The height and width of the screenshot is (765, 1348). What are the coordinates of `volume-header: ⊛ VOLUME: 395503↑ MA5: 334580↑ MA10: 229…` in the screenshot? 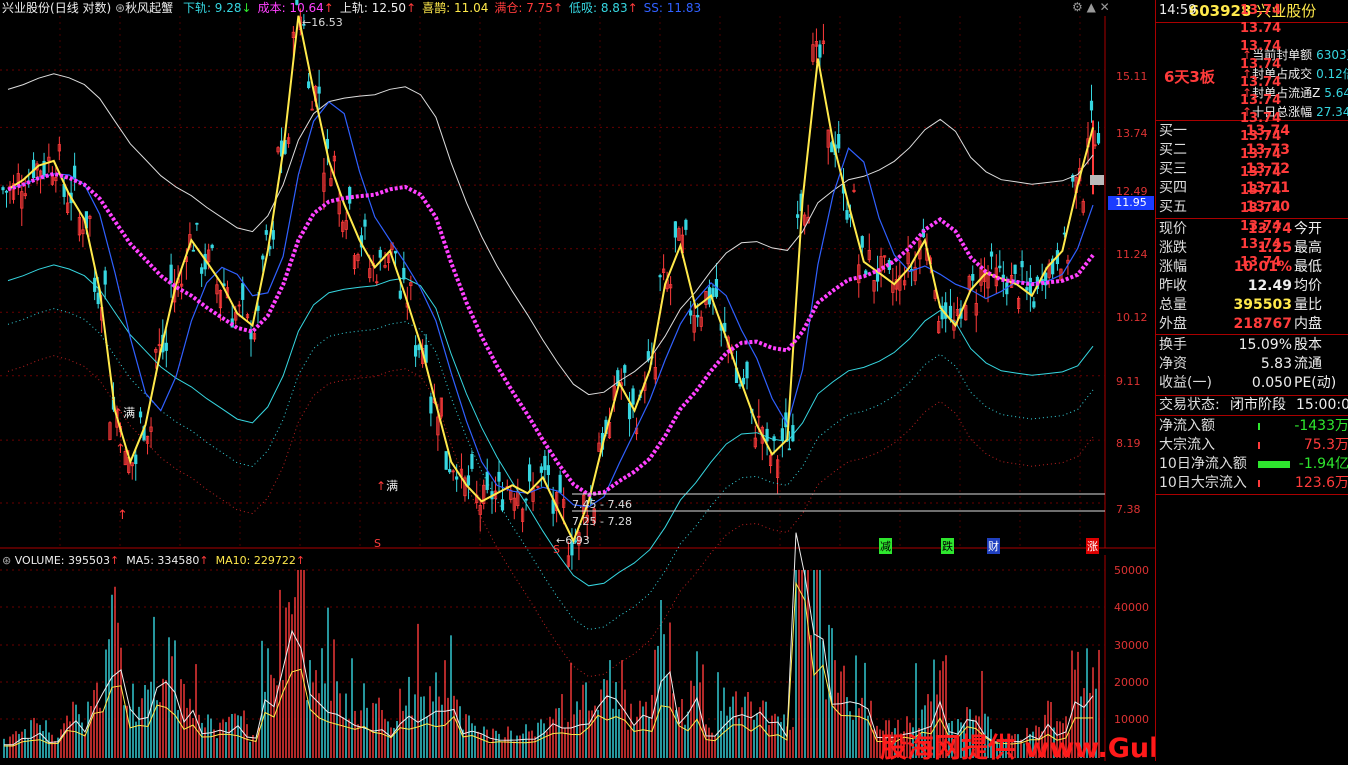 It's located at (154, 560).